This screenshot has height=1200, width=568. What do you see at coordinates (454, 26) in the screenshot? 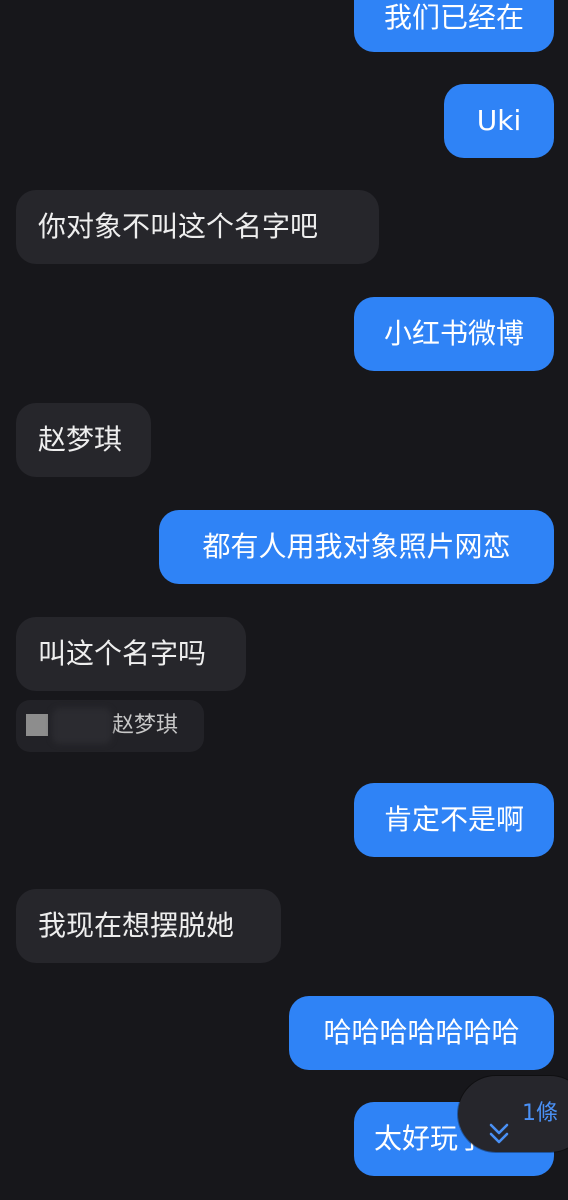
I see `message-bubble-outgoing: 我们已经在` at bounding box center [454, 26].